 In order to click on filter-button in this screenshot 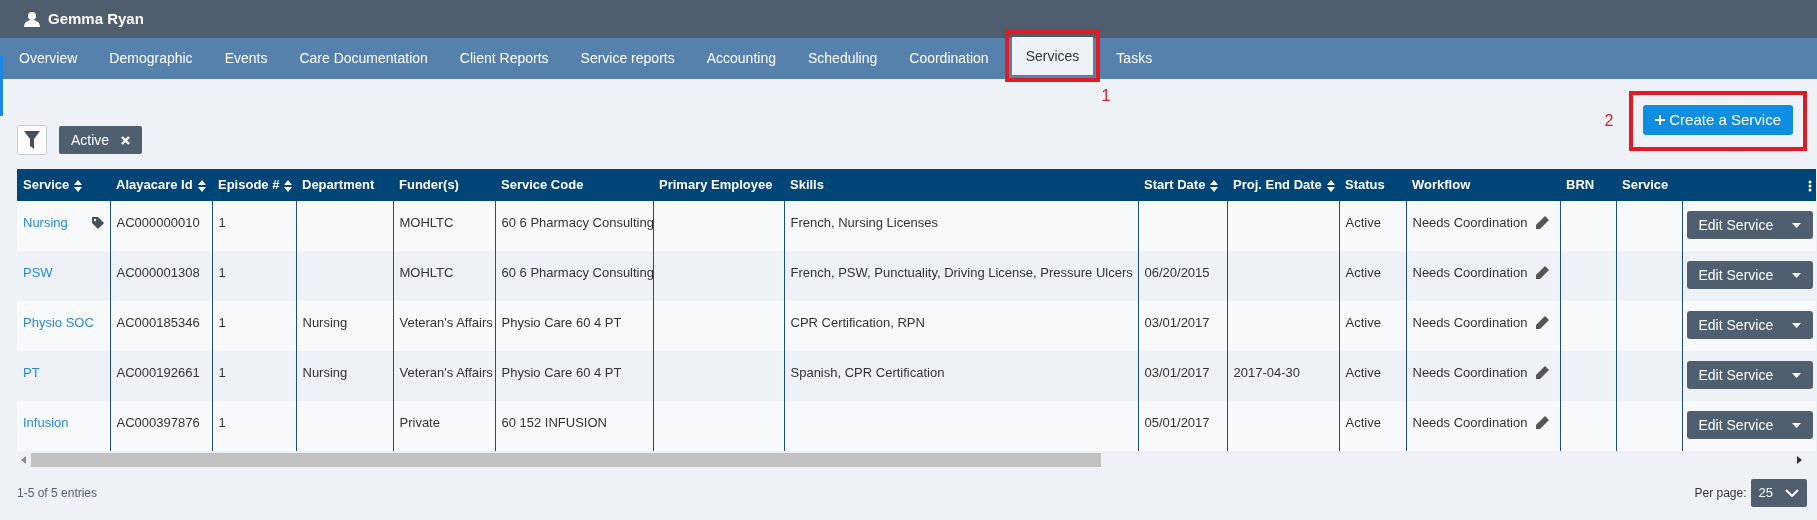, I will do `click(32, 140)`.